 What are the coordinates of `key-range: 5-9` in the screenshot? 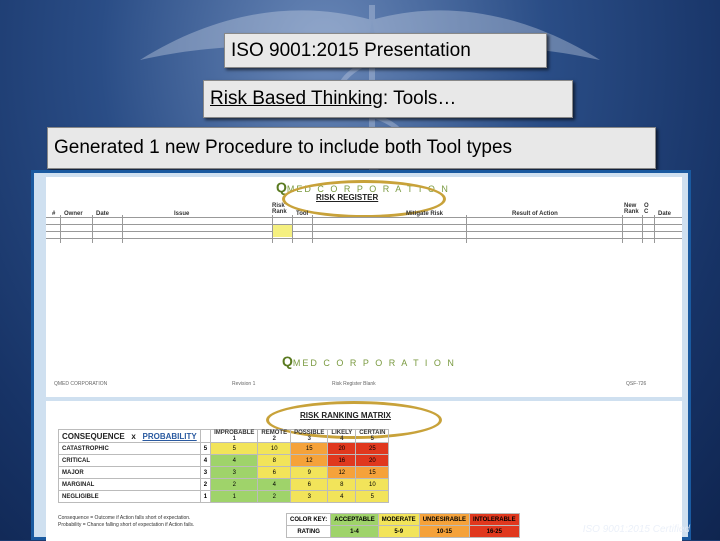 It's located at (398, 531).